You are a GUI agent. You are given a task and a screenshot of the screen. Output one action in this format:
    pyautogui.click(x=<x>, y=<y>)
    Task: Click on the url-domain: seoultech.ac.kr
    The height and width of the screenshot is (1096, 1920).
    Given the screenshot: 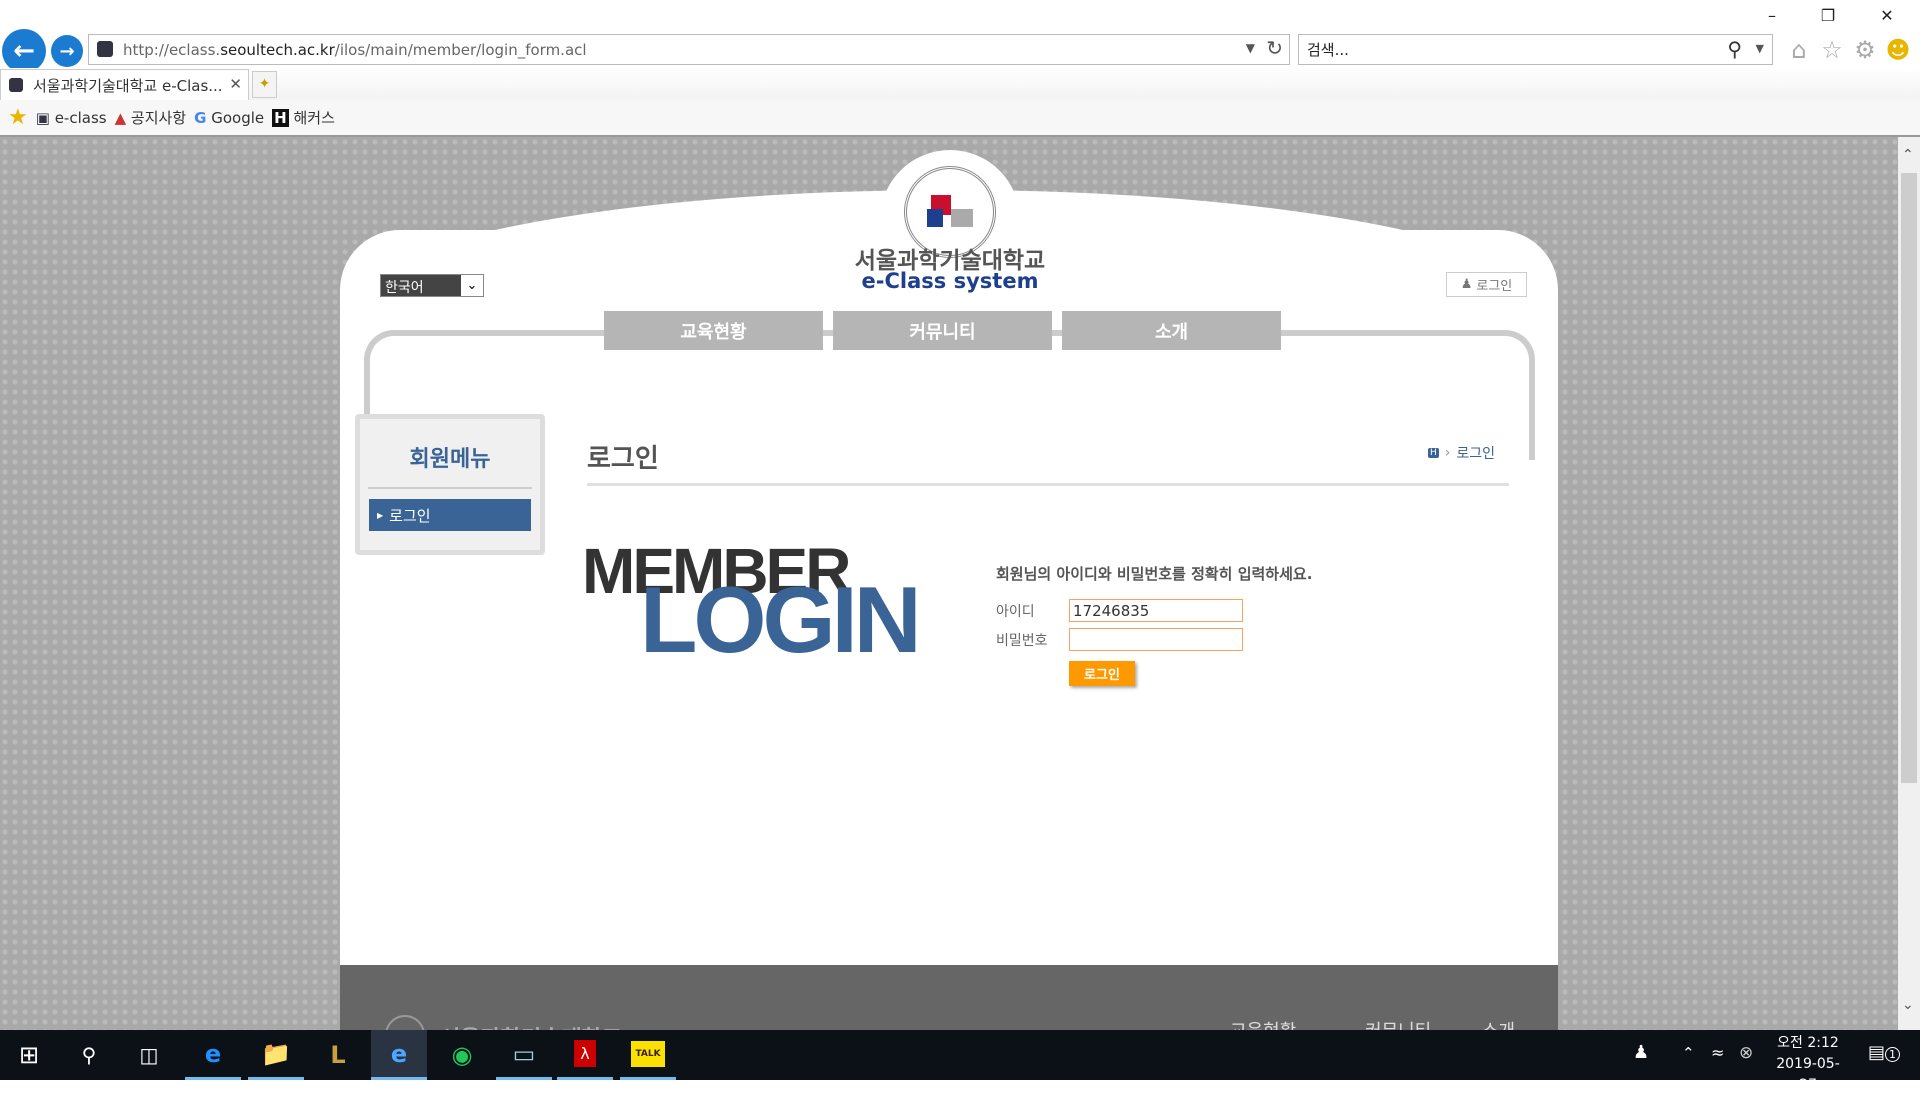 What is the action you would take?
    pyautogui.click(x=277, y=49)
    